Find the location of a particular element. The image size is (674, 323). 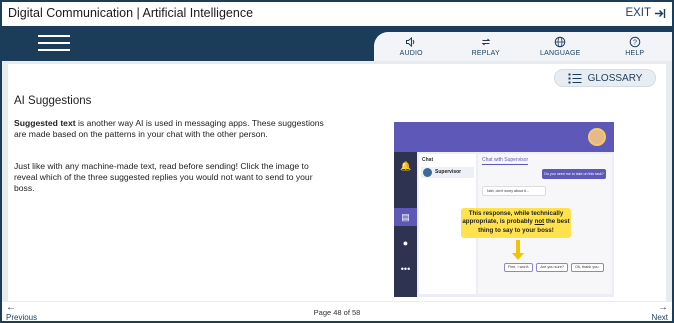

chat-contact-row: Supervisor is located at coordinates (447, 172).